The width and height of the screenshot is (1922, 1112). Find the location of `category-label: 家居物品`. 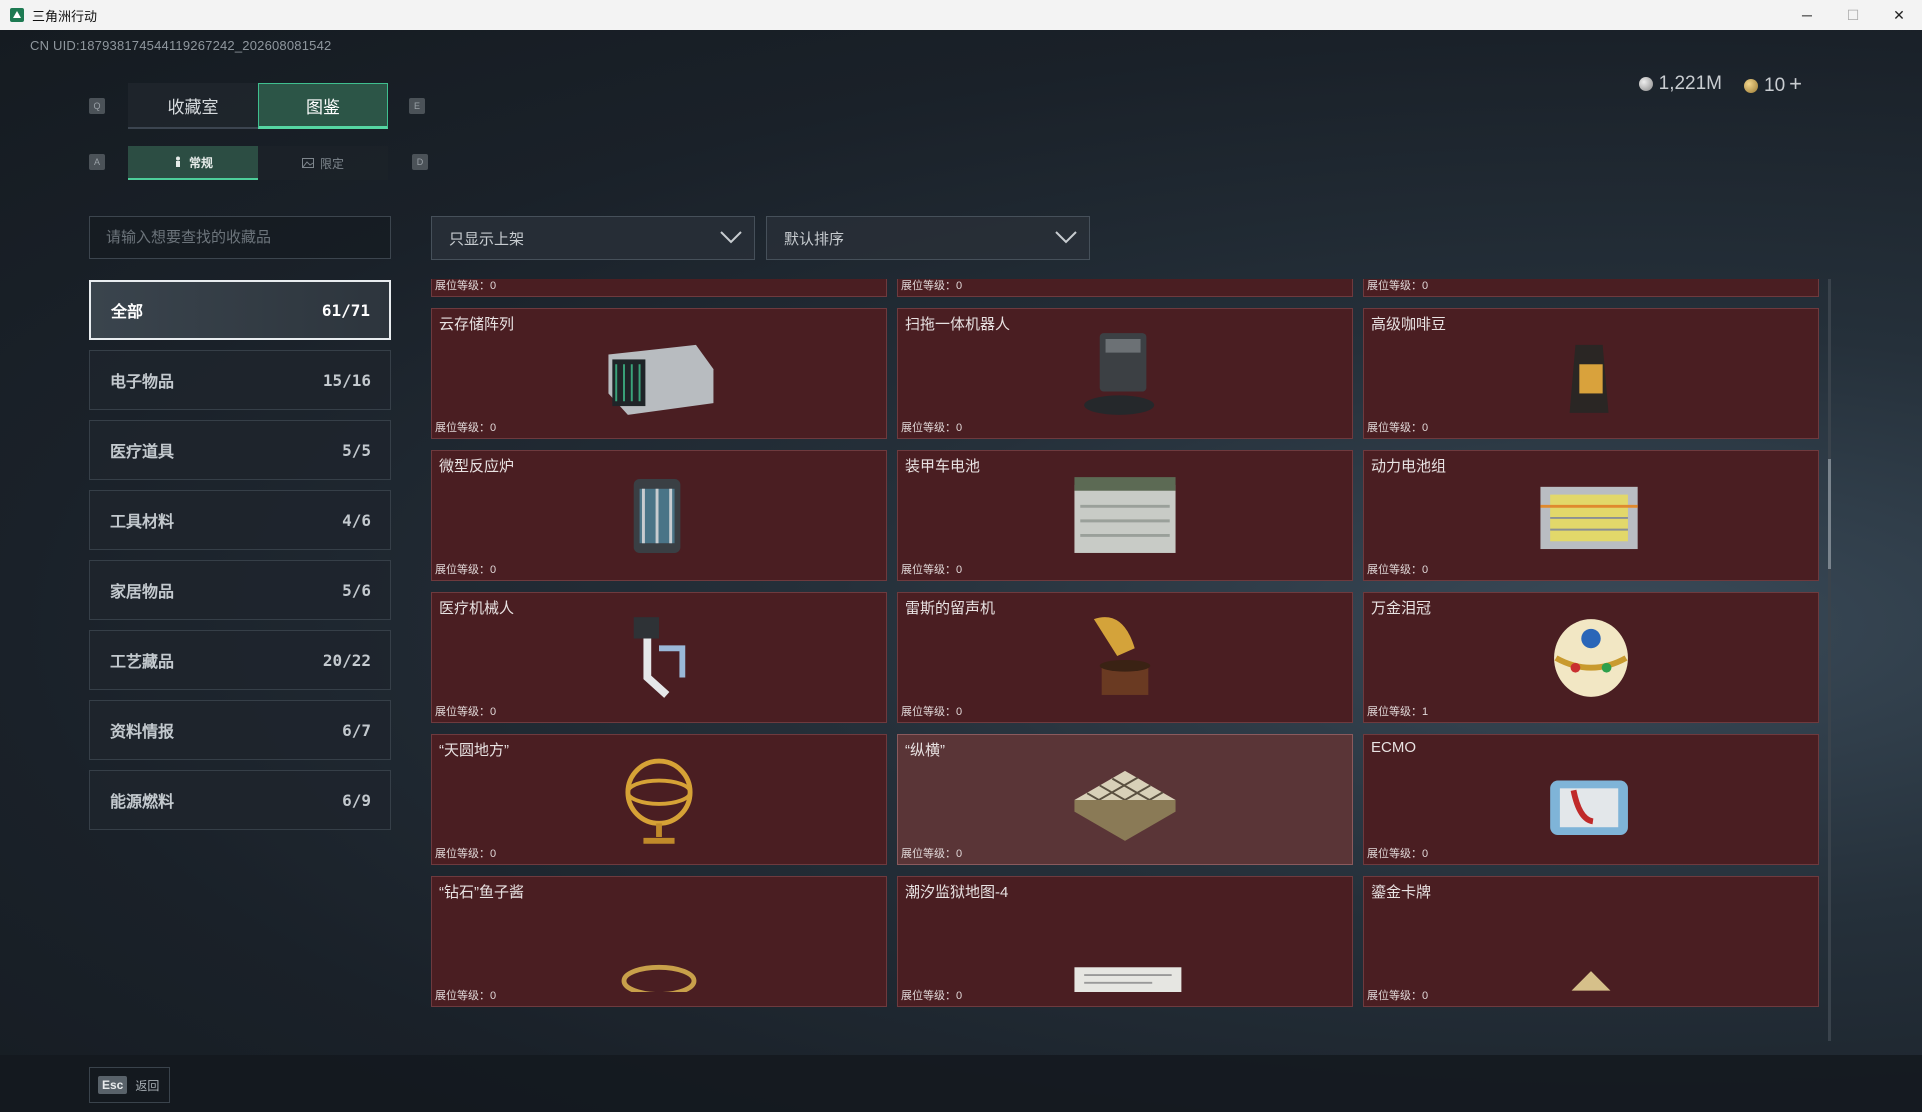

category-label: 家居物品 is located at coordinates (142, 592).